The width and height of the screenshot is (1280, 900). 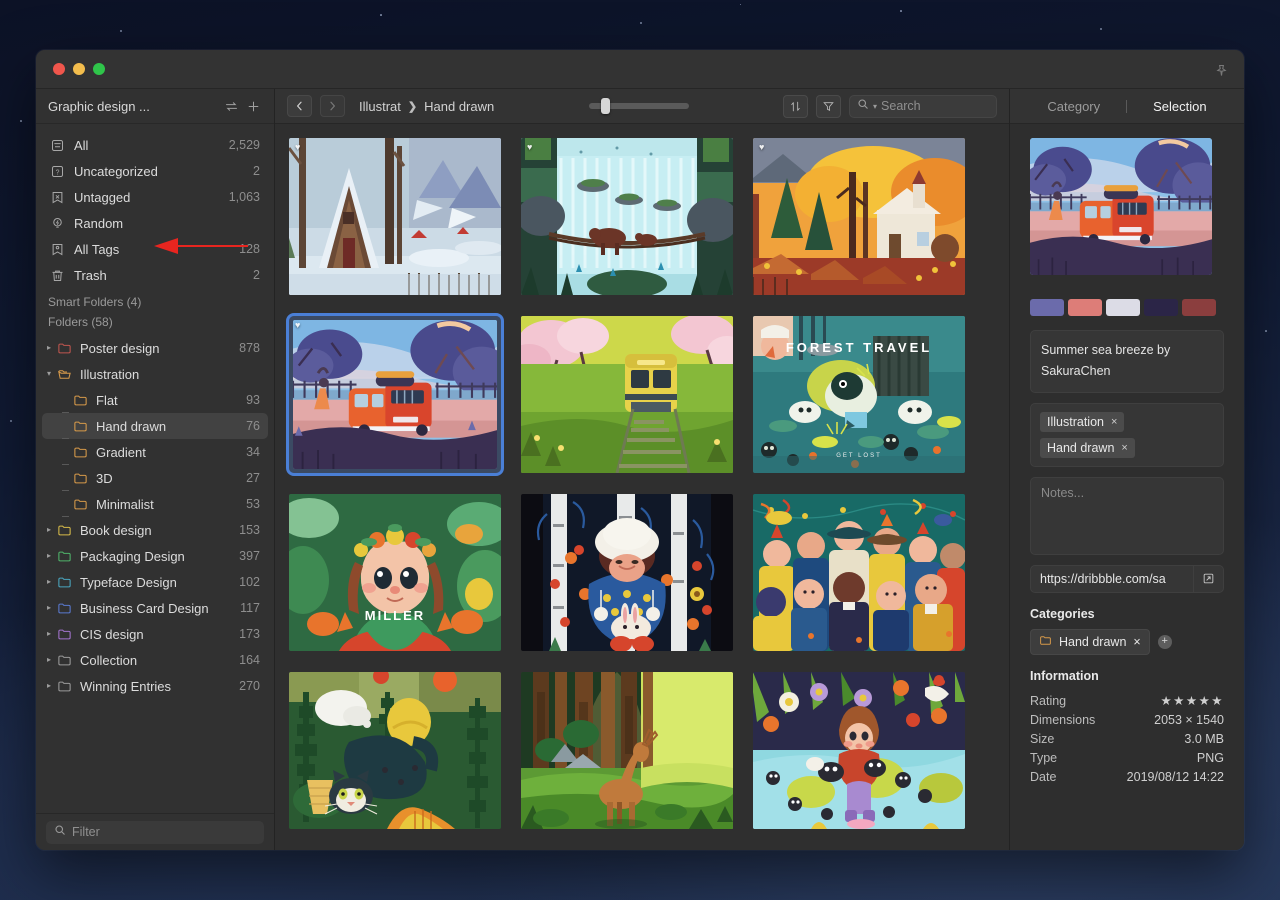 What do you see at coordinates (57, 223) in the screenshot?
I see `random-bulb-icon` at bounding box center [57, 223].